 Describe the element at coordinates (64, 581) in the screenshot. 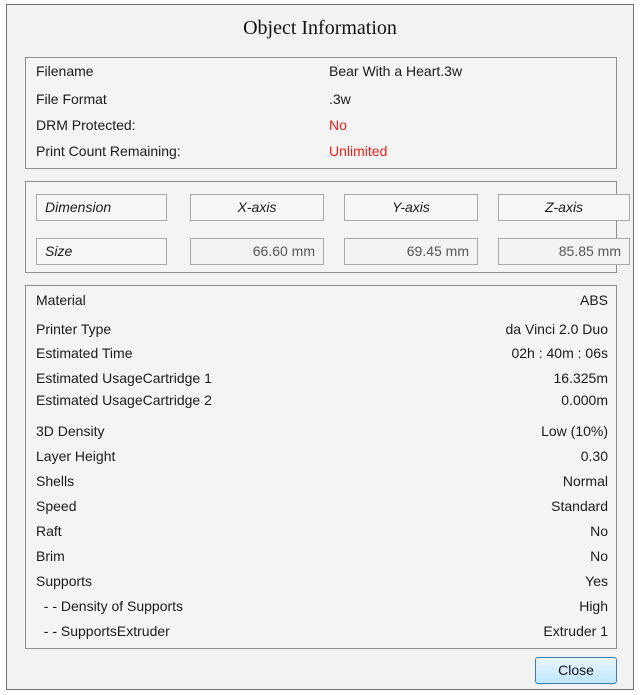

I see `supports-label: Supports` at that location.